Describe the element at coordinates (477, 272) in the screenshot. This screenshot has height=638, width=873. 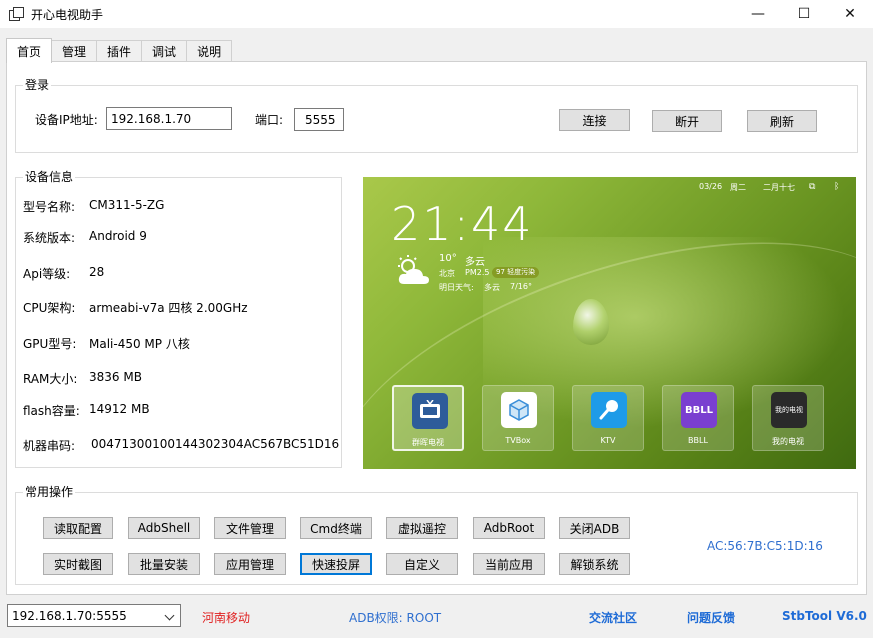
I see `tv-pm-label: PM2.5` at that location.